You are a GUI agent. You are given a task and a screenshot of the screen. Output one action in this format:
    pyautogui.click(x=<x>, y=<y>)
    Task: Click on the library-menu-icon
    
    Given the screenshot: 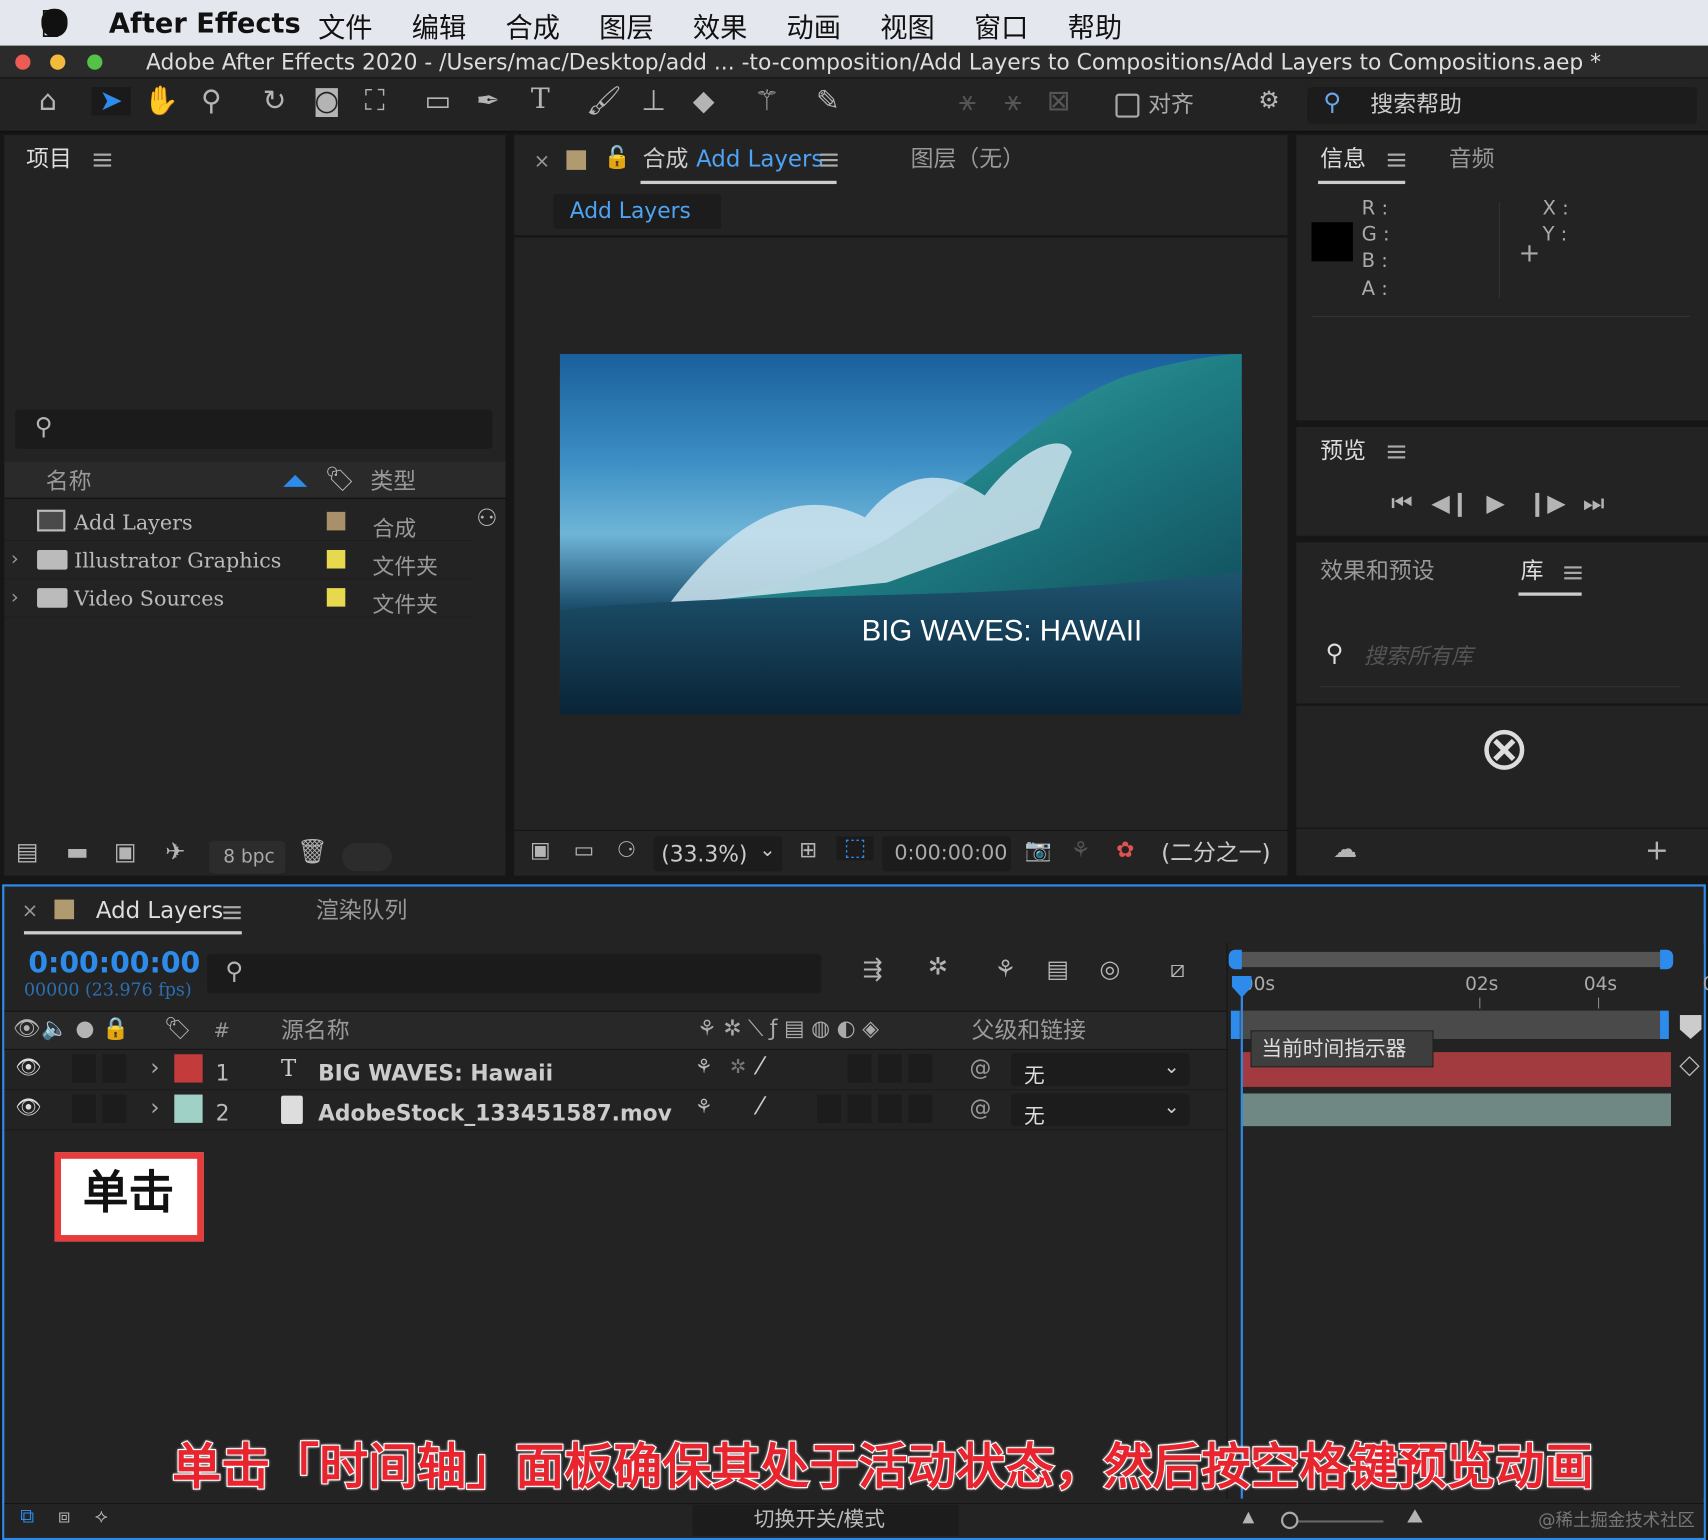 What is the action you would take?
    pyautogui.click(x=1573, y=573)
    